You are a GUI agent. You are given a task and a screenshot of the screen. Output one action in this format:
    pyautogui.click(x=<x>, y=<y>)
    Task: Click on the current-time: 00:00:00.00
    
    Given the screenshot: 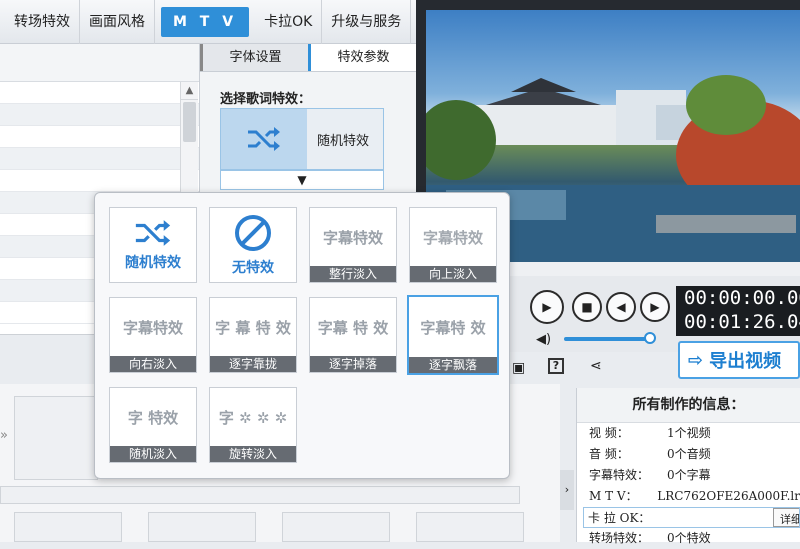 What is the action you would take?
    pyautogui.click(x=742, y=298)
    